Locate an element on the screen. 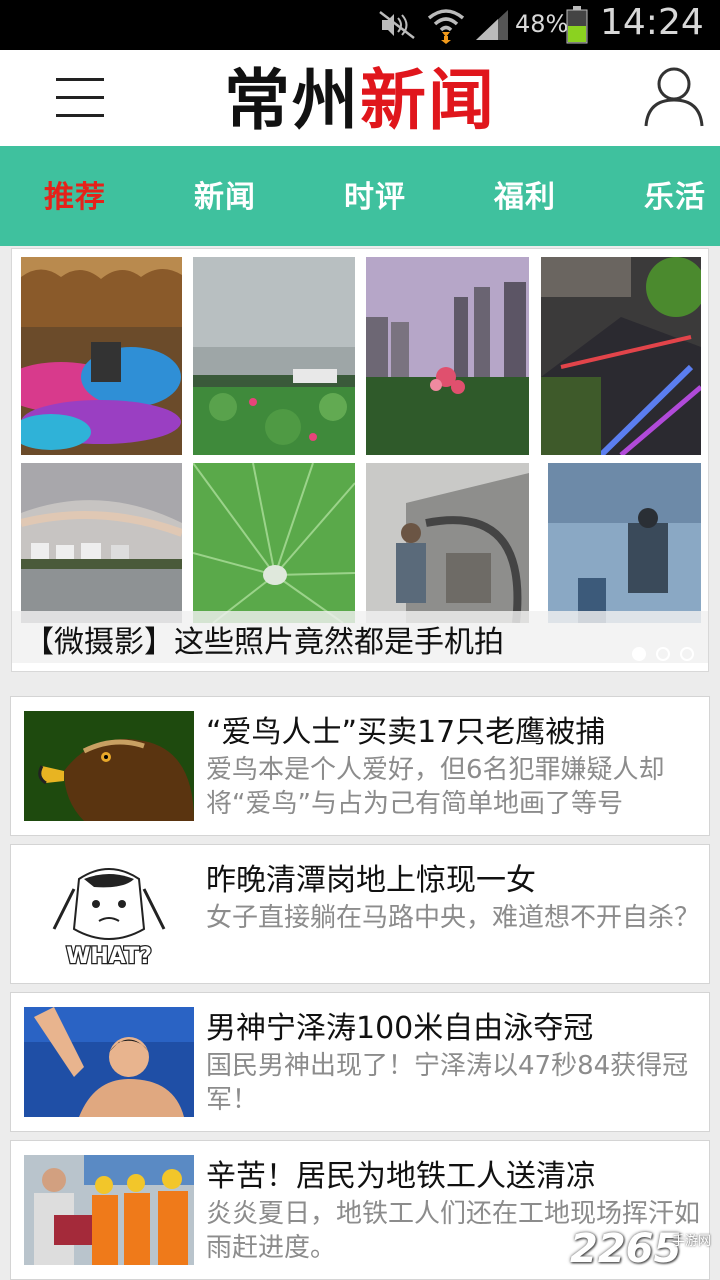 This screenshot has height=1280, width=720. banner-photo-escalator is located at coordinates (447, 543).